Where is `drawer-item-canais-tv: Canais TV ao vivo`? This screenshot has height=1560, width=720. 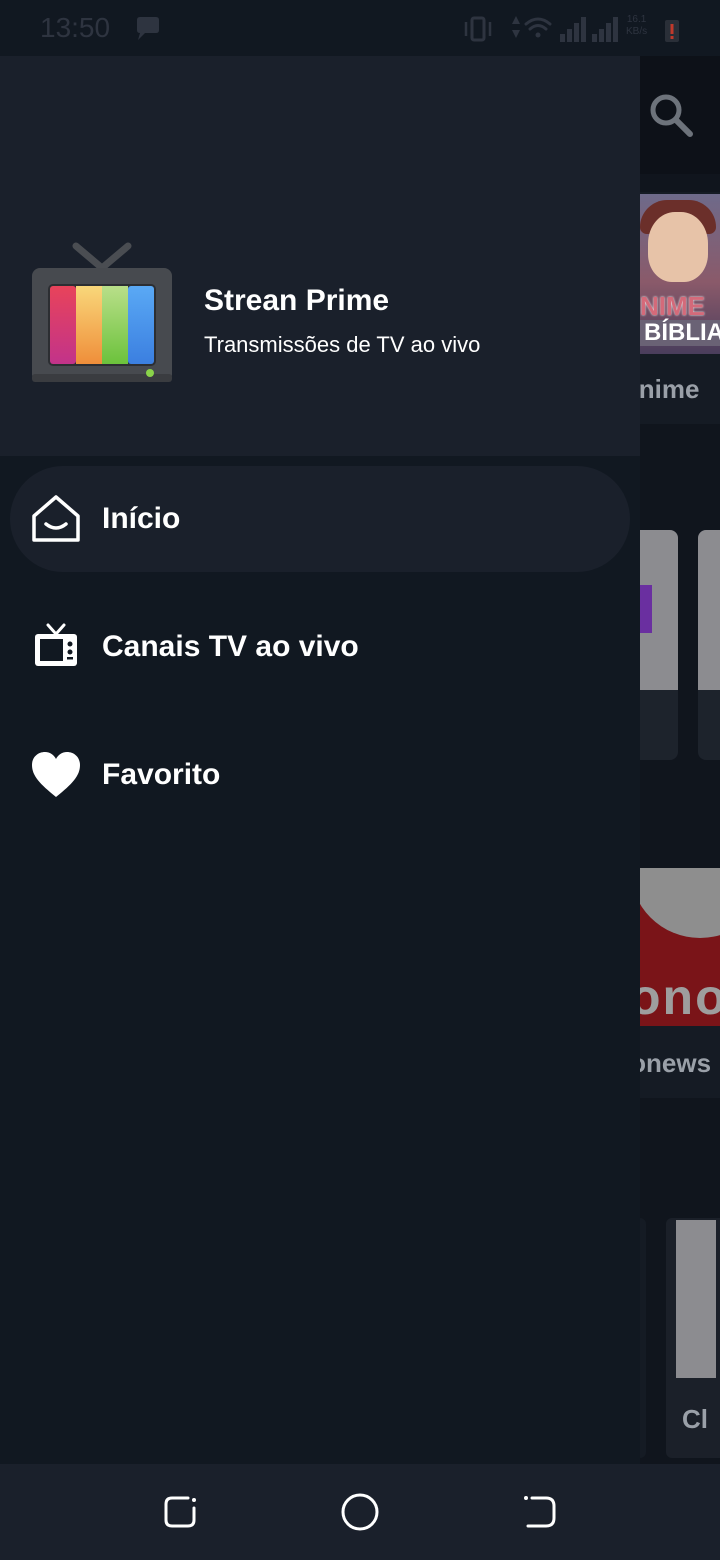
drawer-item-canais-tv: Canais TV ao vivo is located at coordinates (320, 647).